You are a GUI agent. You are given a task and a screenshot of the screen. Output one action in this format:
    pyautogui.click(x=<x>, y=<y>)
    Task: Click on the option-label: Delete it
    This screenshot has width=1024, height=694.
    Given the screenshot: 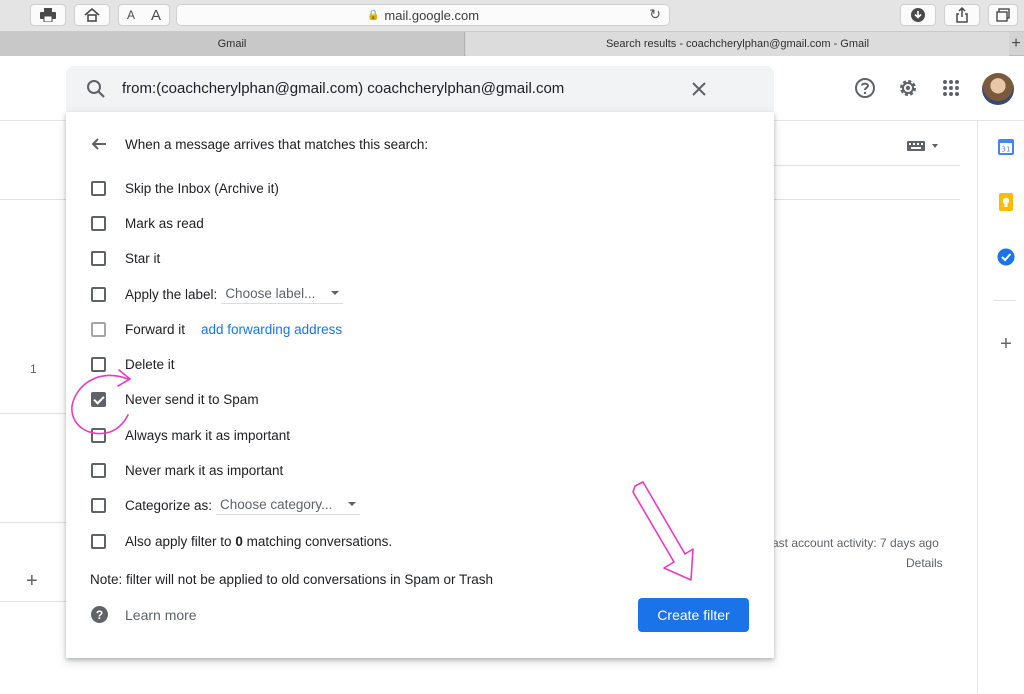 What is the action you would take?
    pyautogui.click(x=150, y=364)
    